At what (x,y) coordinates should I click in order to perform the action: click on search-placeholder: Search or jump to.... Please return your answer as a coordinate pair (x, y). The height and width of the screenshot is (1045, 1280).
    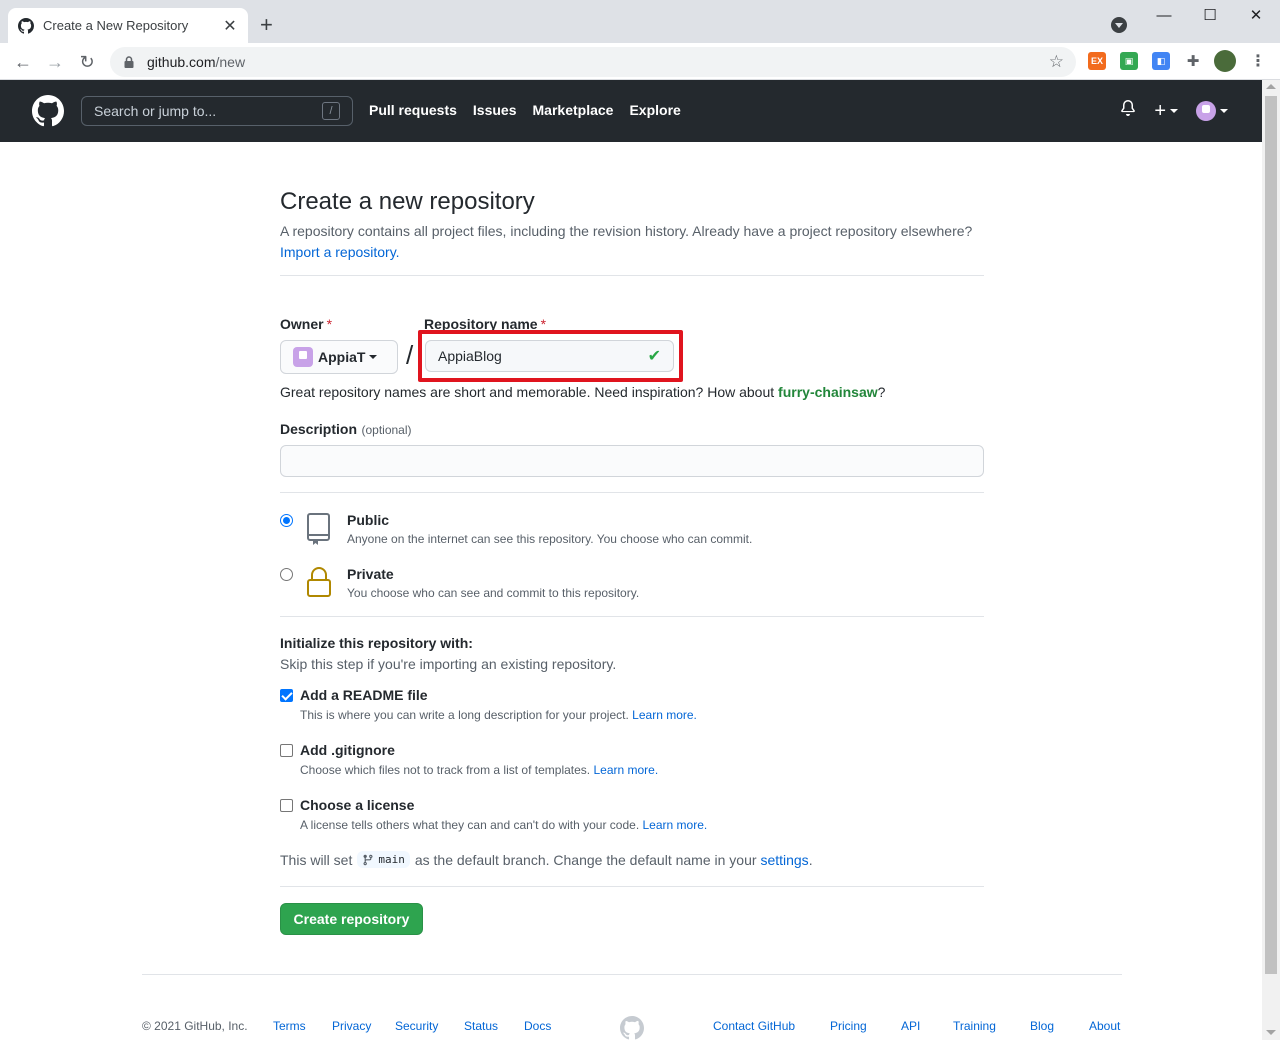
    Looking at the image, I should click on (155, 111).